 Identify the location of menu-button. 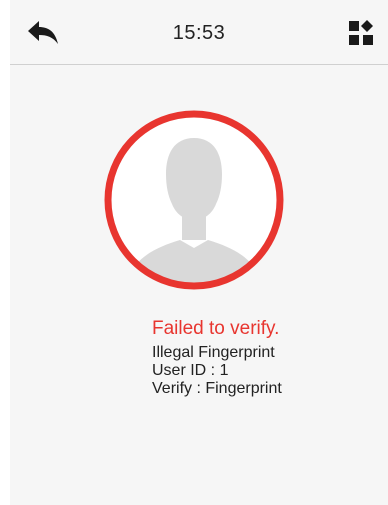
(361, 33).